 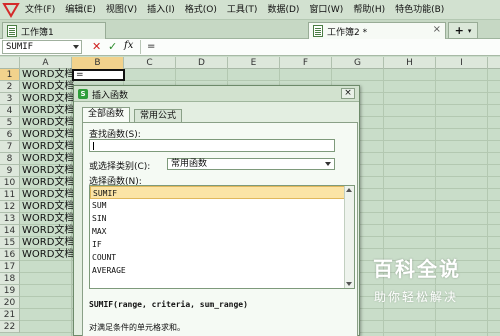 What do you see at coordinates (128, 45) in the screenshot?
I see `insert-function-icon: fx` at bounding box center [128, 45].